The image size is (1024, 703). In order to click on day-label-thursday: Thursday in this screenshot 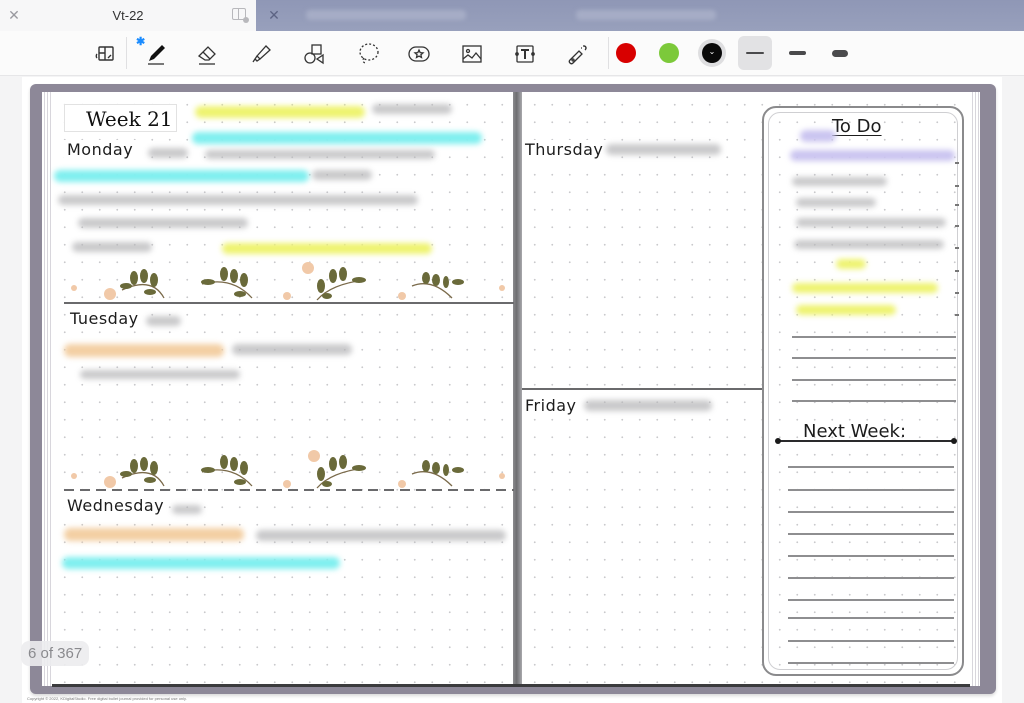, I will do `click(564, 149)`.